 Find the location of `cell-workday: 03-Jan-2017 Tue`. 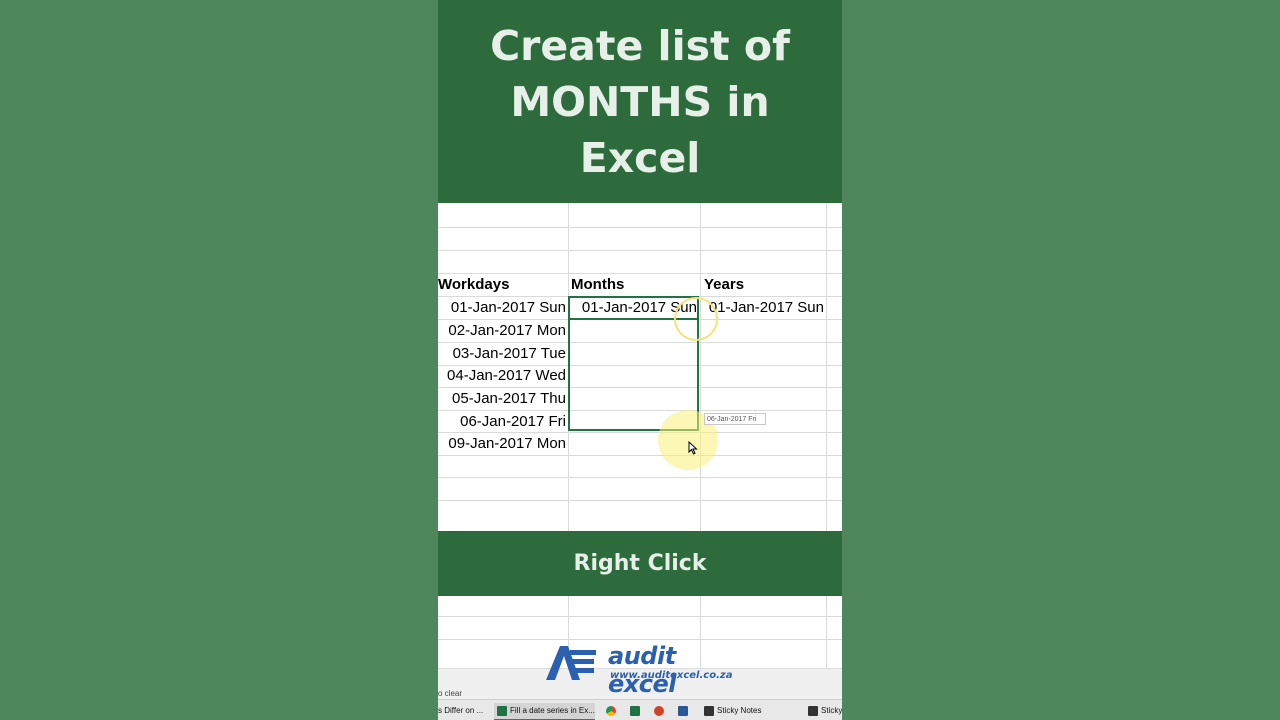

cell-workday: 03-Jan-2017 Tue is located at coordinates (502, 354).